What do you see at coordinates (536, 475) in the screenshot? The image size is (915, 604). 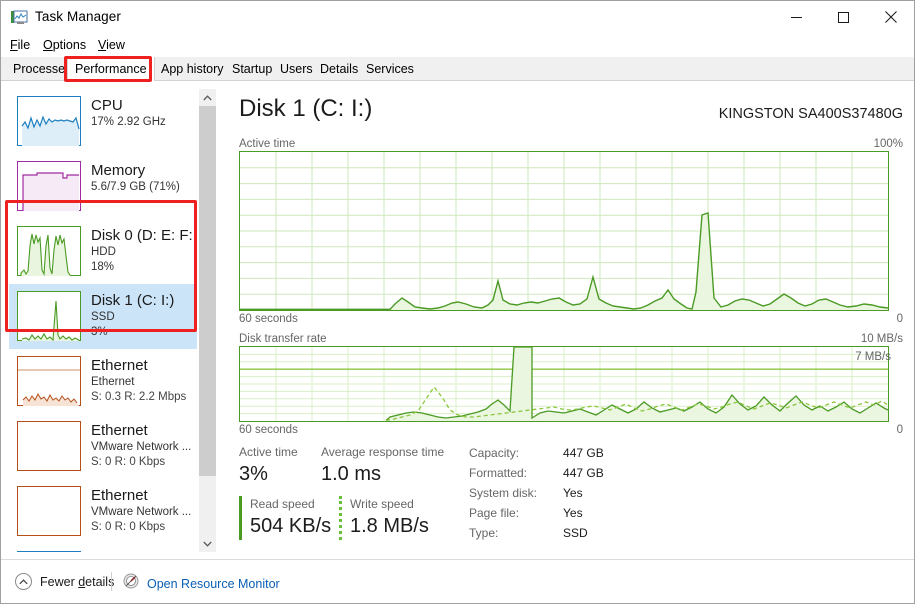 I see `table-row: Formatted: 447 GB` at bounding box center [536, 475].